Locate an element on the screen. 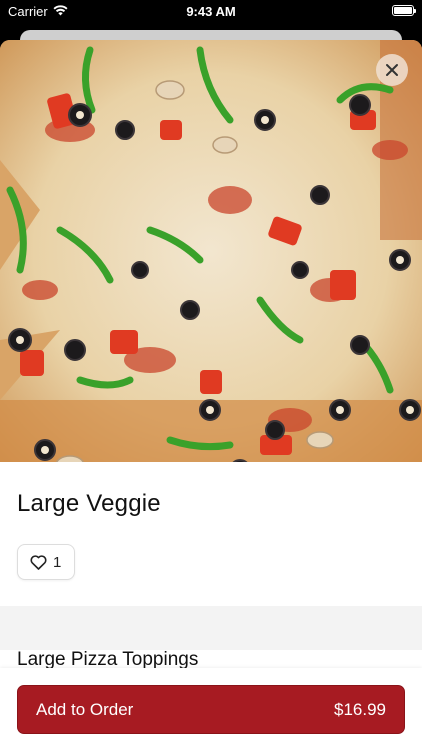 The image size is (422, 750). order-footer: Add to Order $16.99 is located at coordinates (211, 709).